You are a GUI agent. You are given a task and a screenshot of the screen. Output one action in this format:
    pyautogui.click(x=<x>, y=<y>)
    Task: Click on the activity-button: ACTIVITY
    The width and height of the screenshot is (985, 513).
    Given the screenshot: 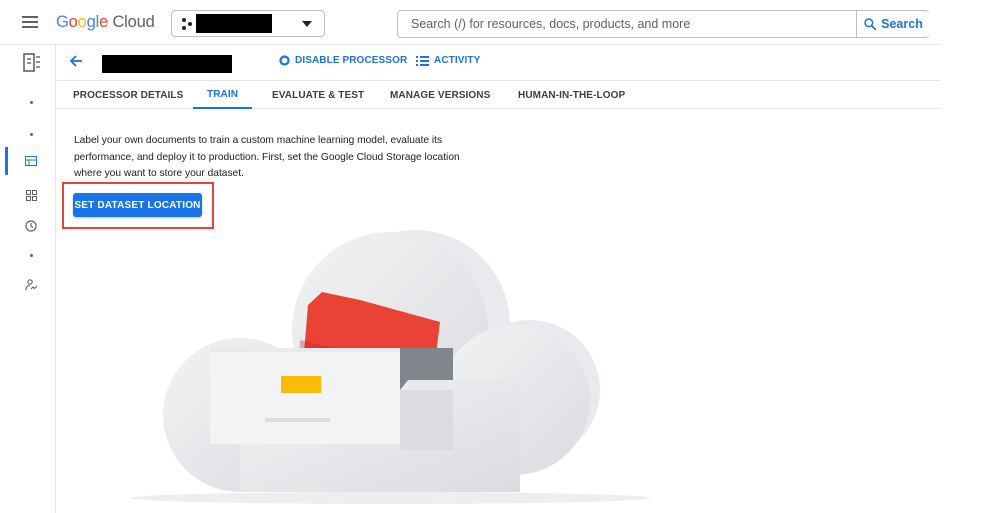 What is the action you would take?
    pyautogui.click(x=448, y=60)
    